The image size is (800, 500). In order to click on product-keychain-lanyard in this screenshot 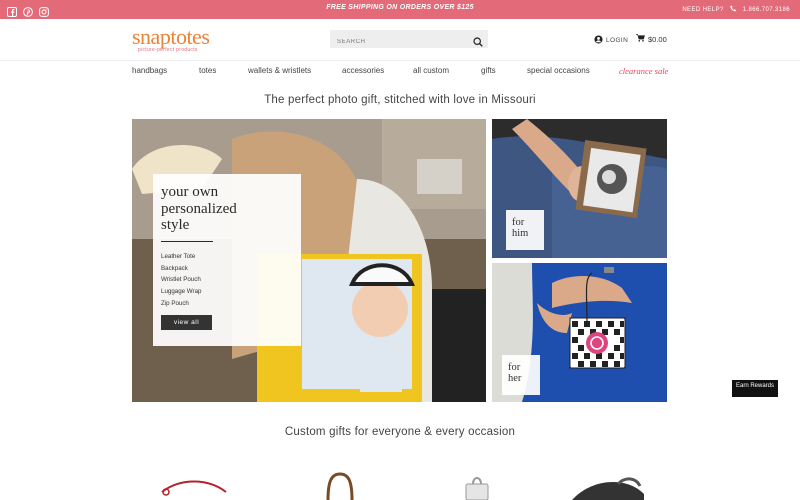, I will do `click(195, 485)`.